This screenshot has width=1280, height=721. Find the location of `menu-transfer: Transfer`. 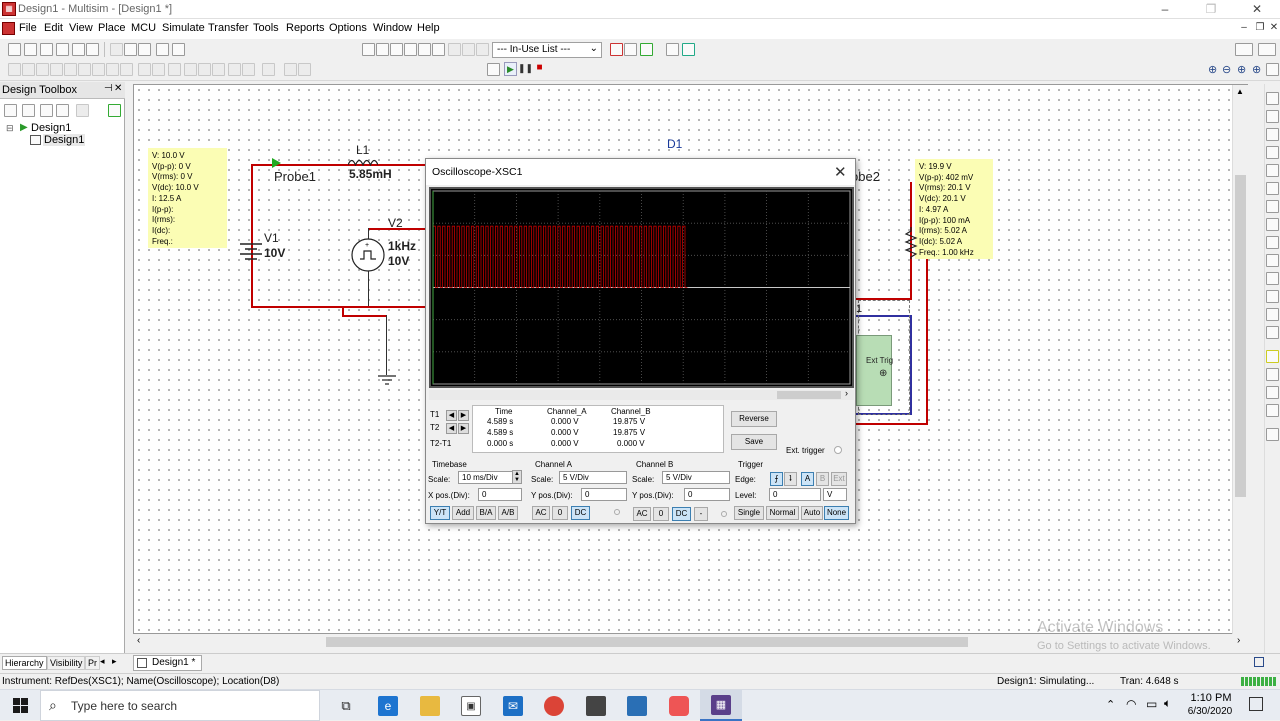

menu-transfer: Transfer is located at coordinates (228, 28).